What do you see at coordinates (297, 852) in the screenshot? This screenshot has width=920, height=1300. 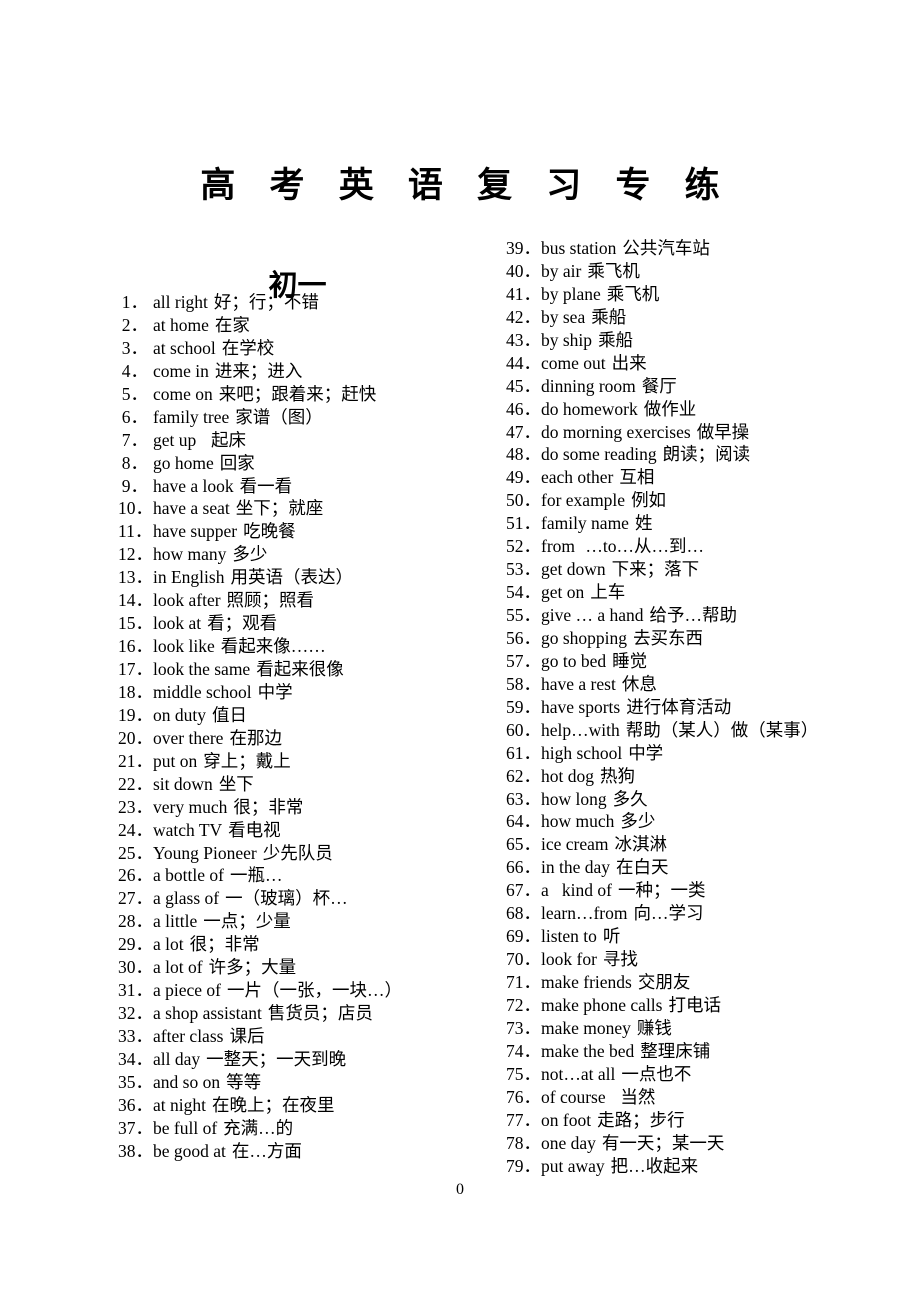 I see `entry-gloss: 少先队员` at bounding box center [297, 852].